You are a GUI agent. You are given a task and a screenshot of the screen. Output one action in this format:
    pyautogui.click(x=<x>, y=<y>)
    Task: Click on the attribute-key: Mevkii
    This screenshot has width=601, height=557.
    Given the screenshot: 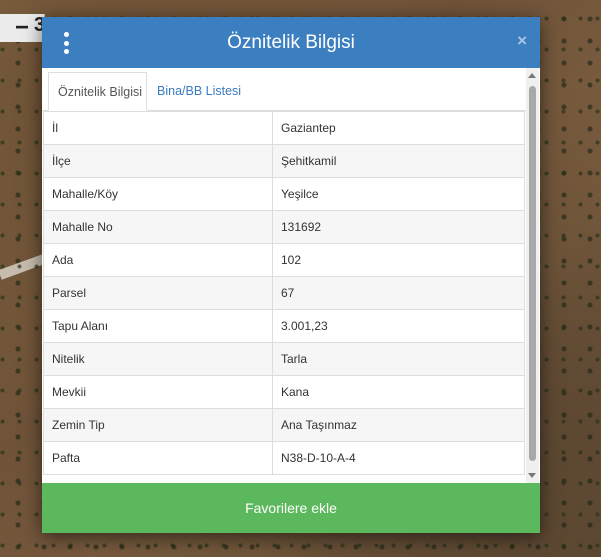 What is the action you would take?
    pyautogui.click(x=158, y=392)
    